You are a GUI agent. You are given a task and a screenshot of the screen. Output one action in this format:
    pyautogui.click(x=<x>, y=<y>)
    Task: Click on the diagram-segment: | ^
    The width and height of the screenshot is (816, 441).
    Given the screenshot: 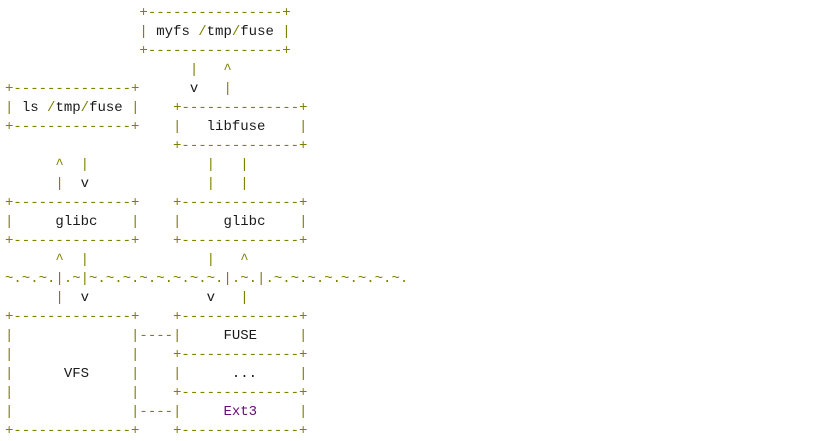 What is the action you would take?
    pyautogui.click(x=118, y=70)
    